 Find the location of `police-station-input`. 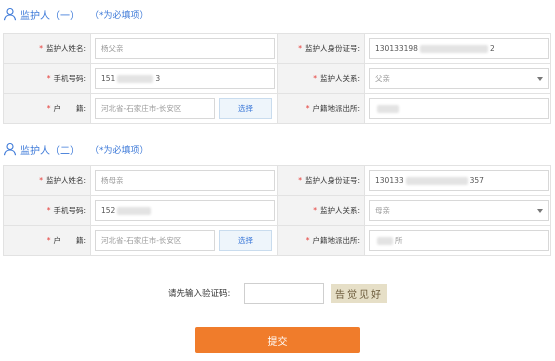

police-station-input is located at coordinates (459, 108).